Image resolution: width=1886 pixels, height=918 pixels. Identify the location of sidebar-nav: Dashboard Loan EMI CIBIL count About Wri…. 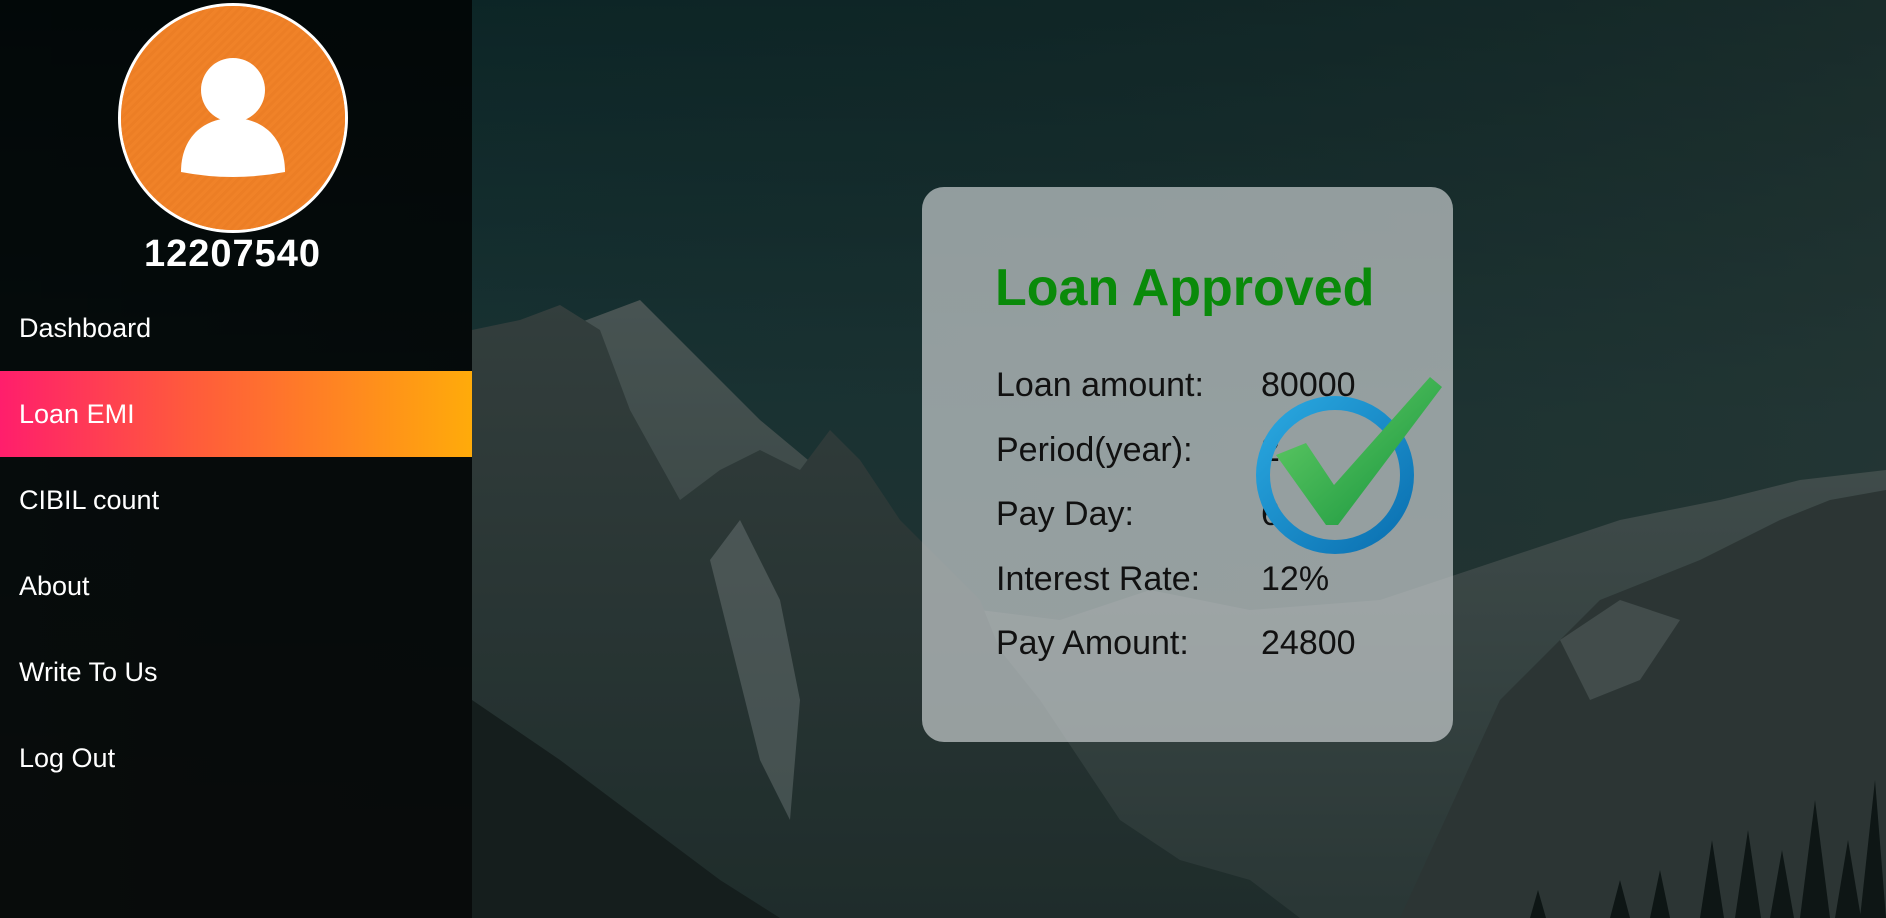
(236, 543).